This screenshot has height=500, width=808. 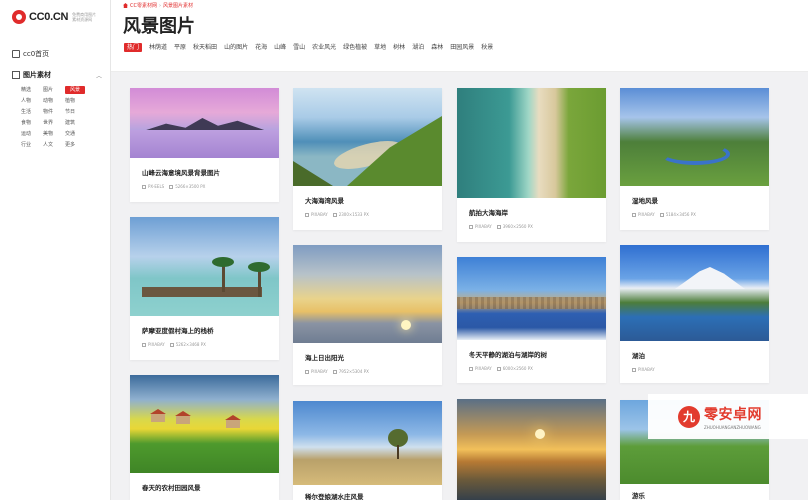 I want to click on card-meta: PX-EELS 5266×3500 PX, so click(x=204, y=186).